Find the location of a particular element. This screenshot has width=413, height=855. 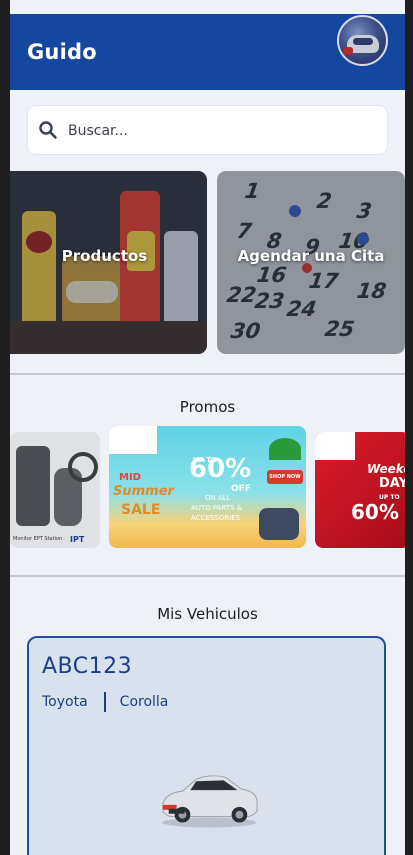

promos-title: Promos is located at coordinates (207, 407).